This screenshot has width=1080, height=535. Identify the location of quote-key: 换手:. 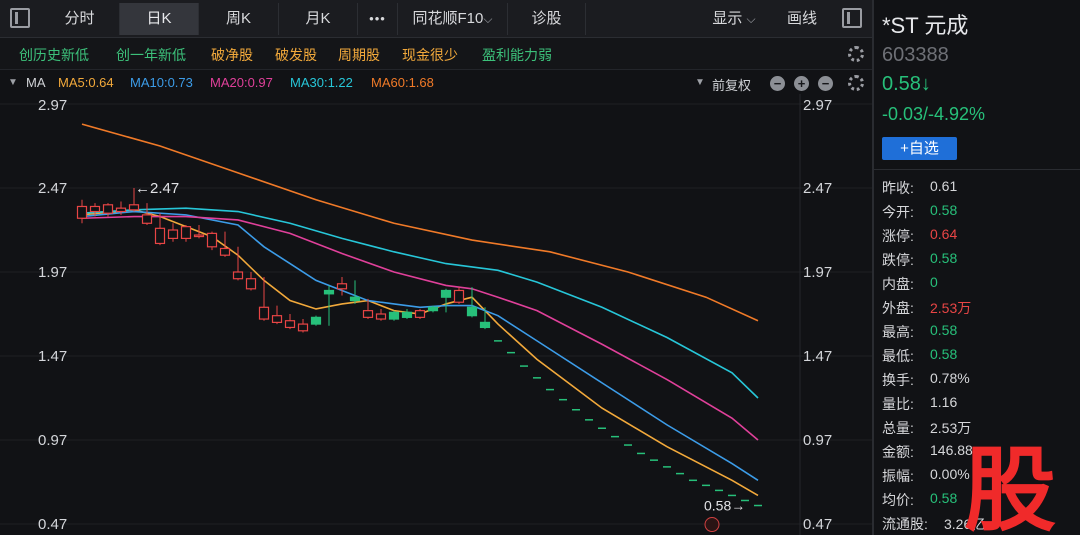
(898, 380).